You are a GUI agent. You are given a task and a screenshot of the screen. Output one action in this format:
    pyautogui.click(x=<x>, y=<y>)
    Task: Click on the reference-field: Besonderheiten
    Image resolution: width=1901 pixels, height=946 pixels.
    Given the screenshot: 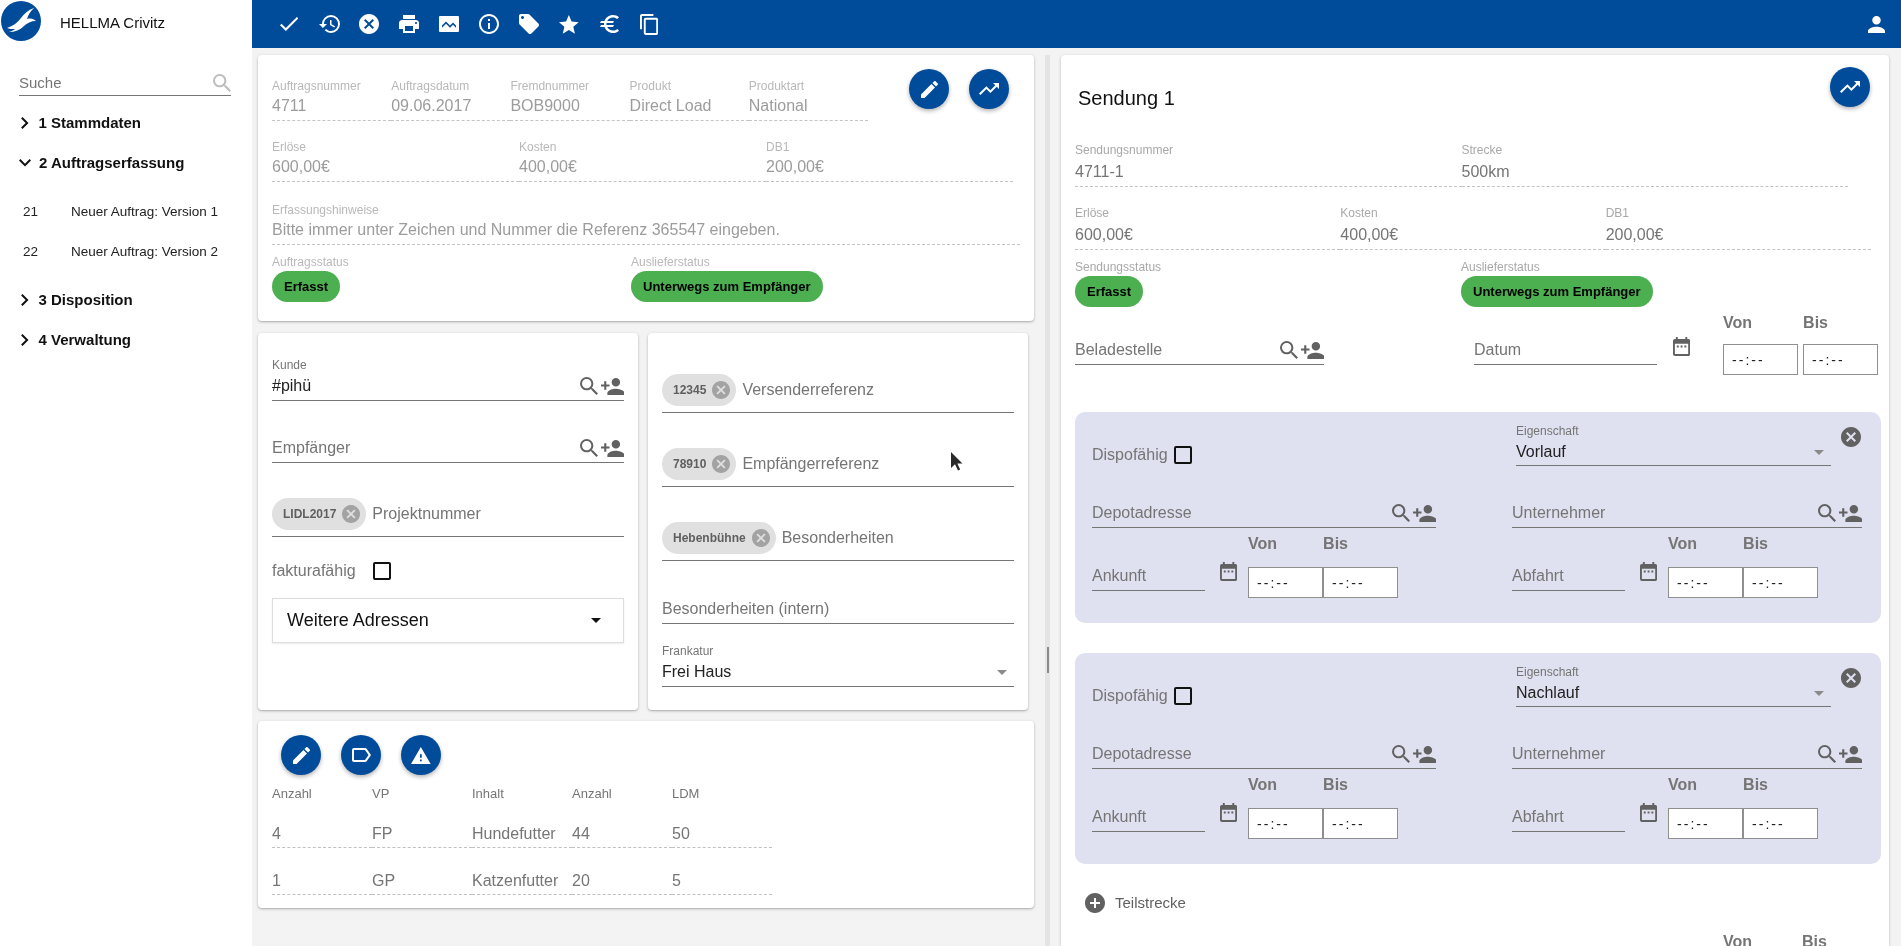 What is the action you would take?
    pyautogui.click(x=897, y=538)
    